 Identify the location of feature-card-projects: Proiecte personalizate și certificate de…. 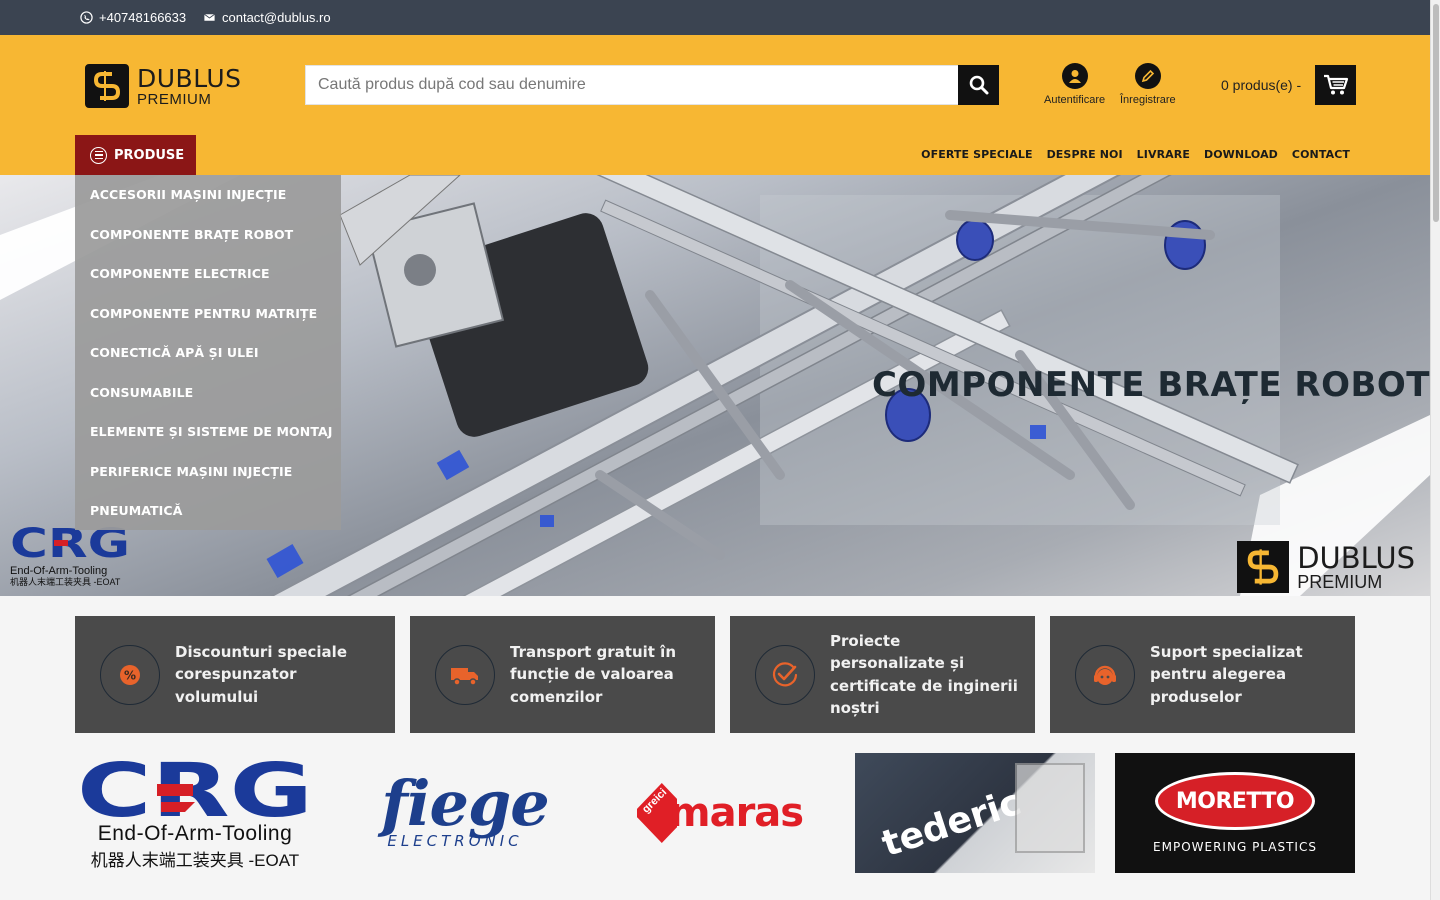
(882, 674).